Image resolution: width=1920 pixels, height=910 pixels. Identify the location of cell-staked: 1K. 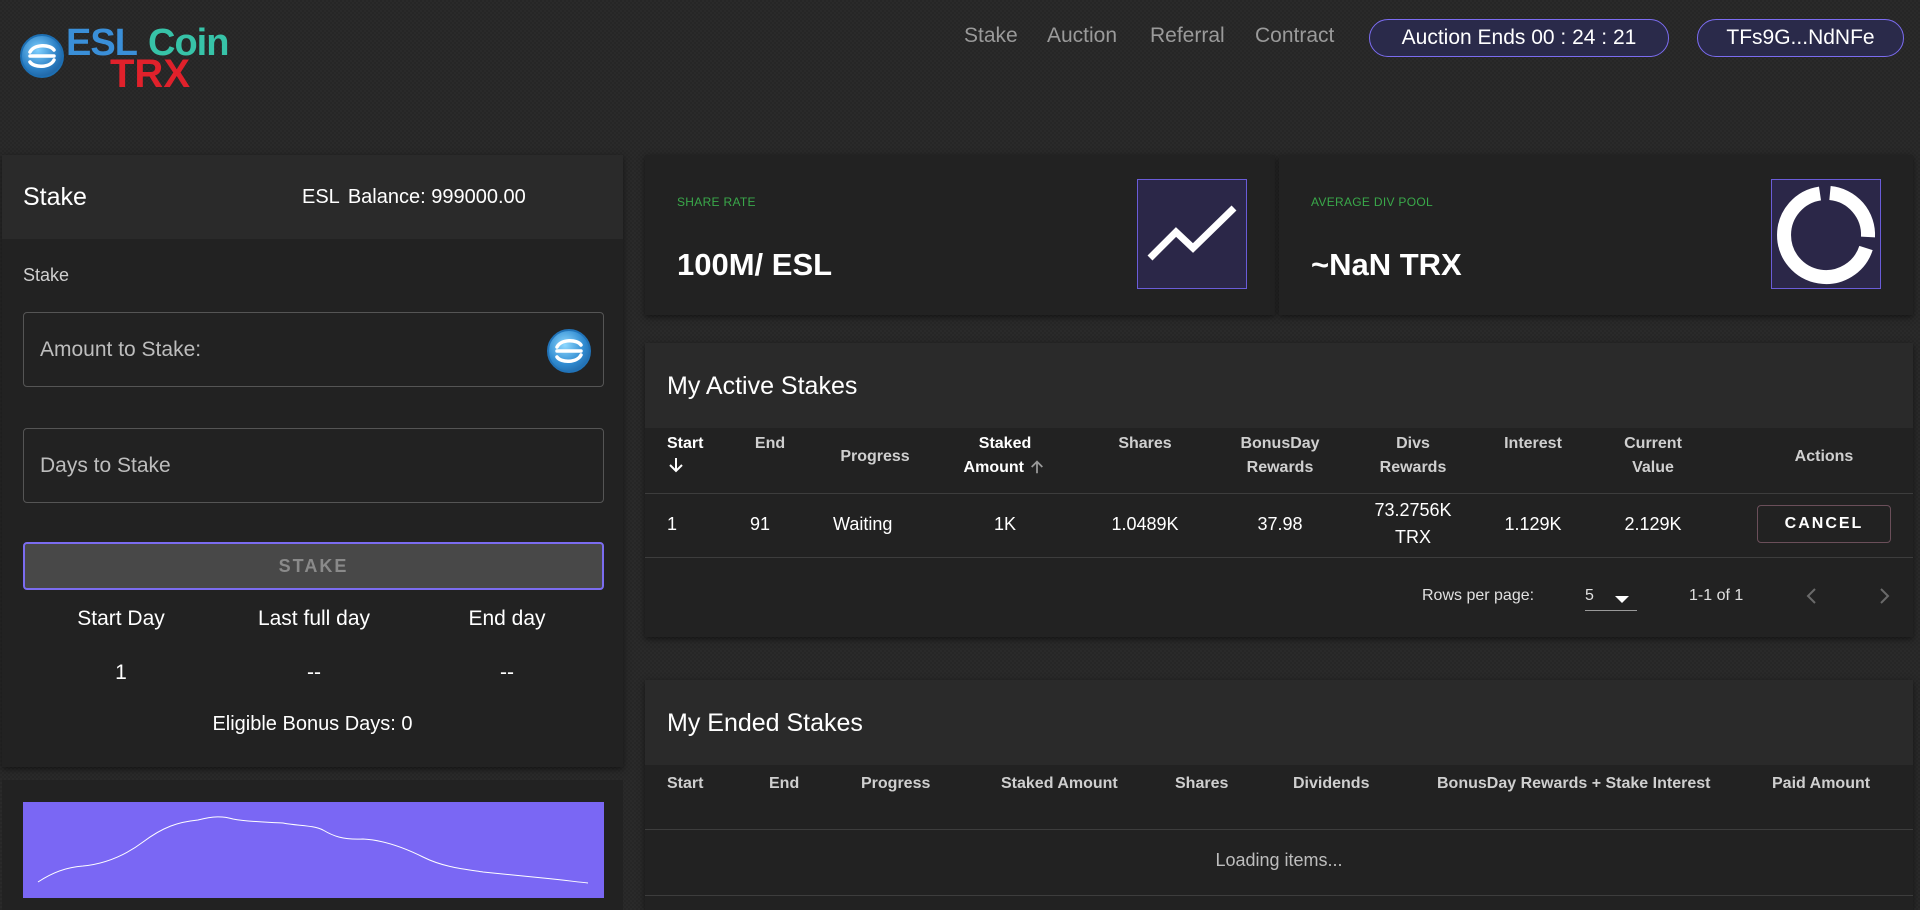
(1005, 524).